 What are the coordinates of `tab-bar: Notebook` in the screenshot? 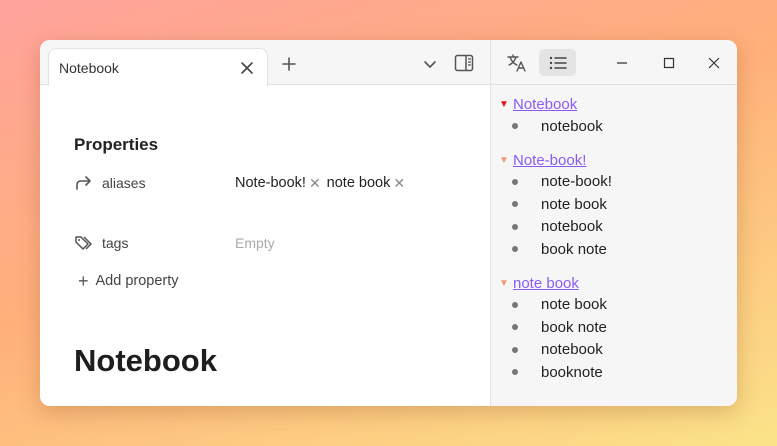 It's located at (265, 63).